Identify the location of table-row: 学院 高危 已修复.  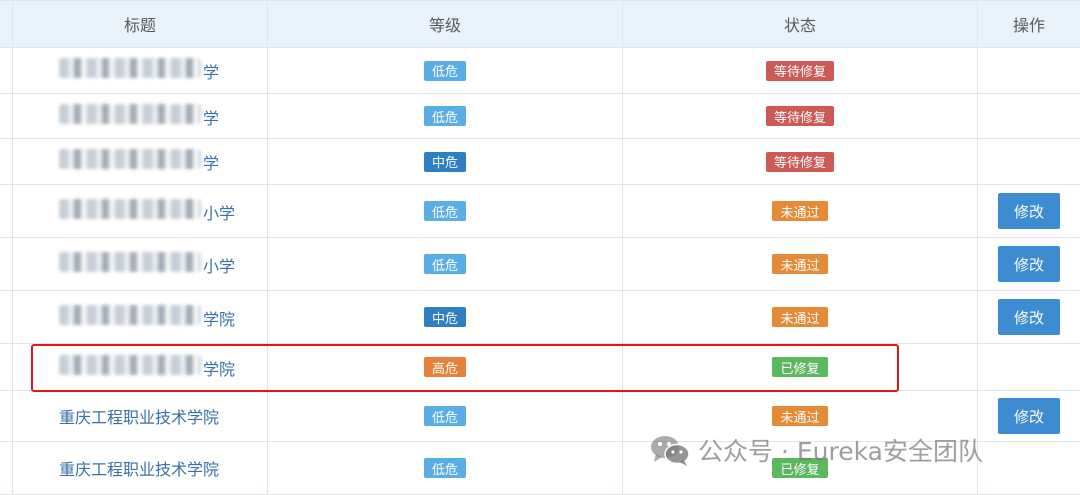
(540, 367).